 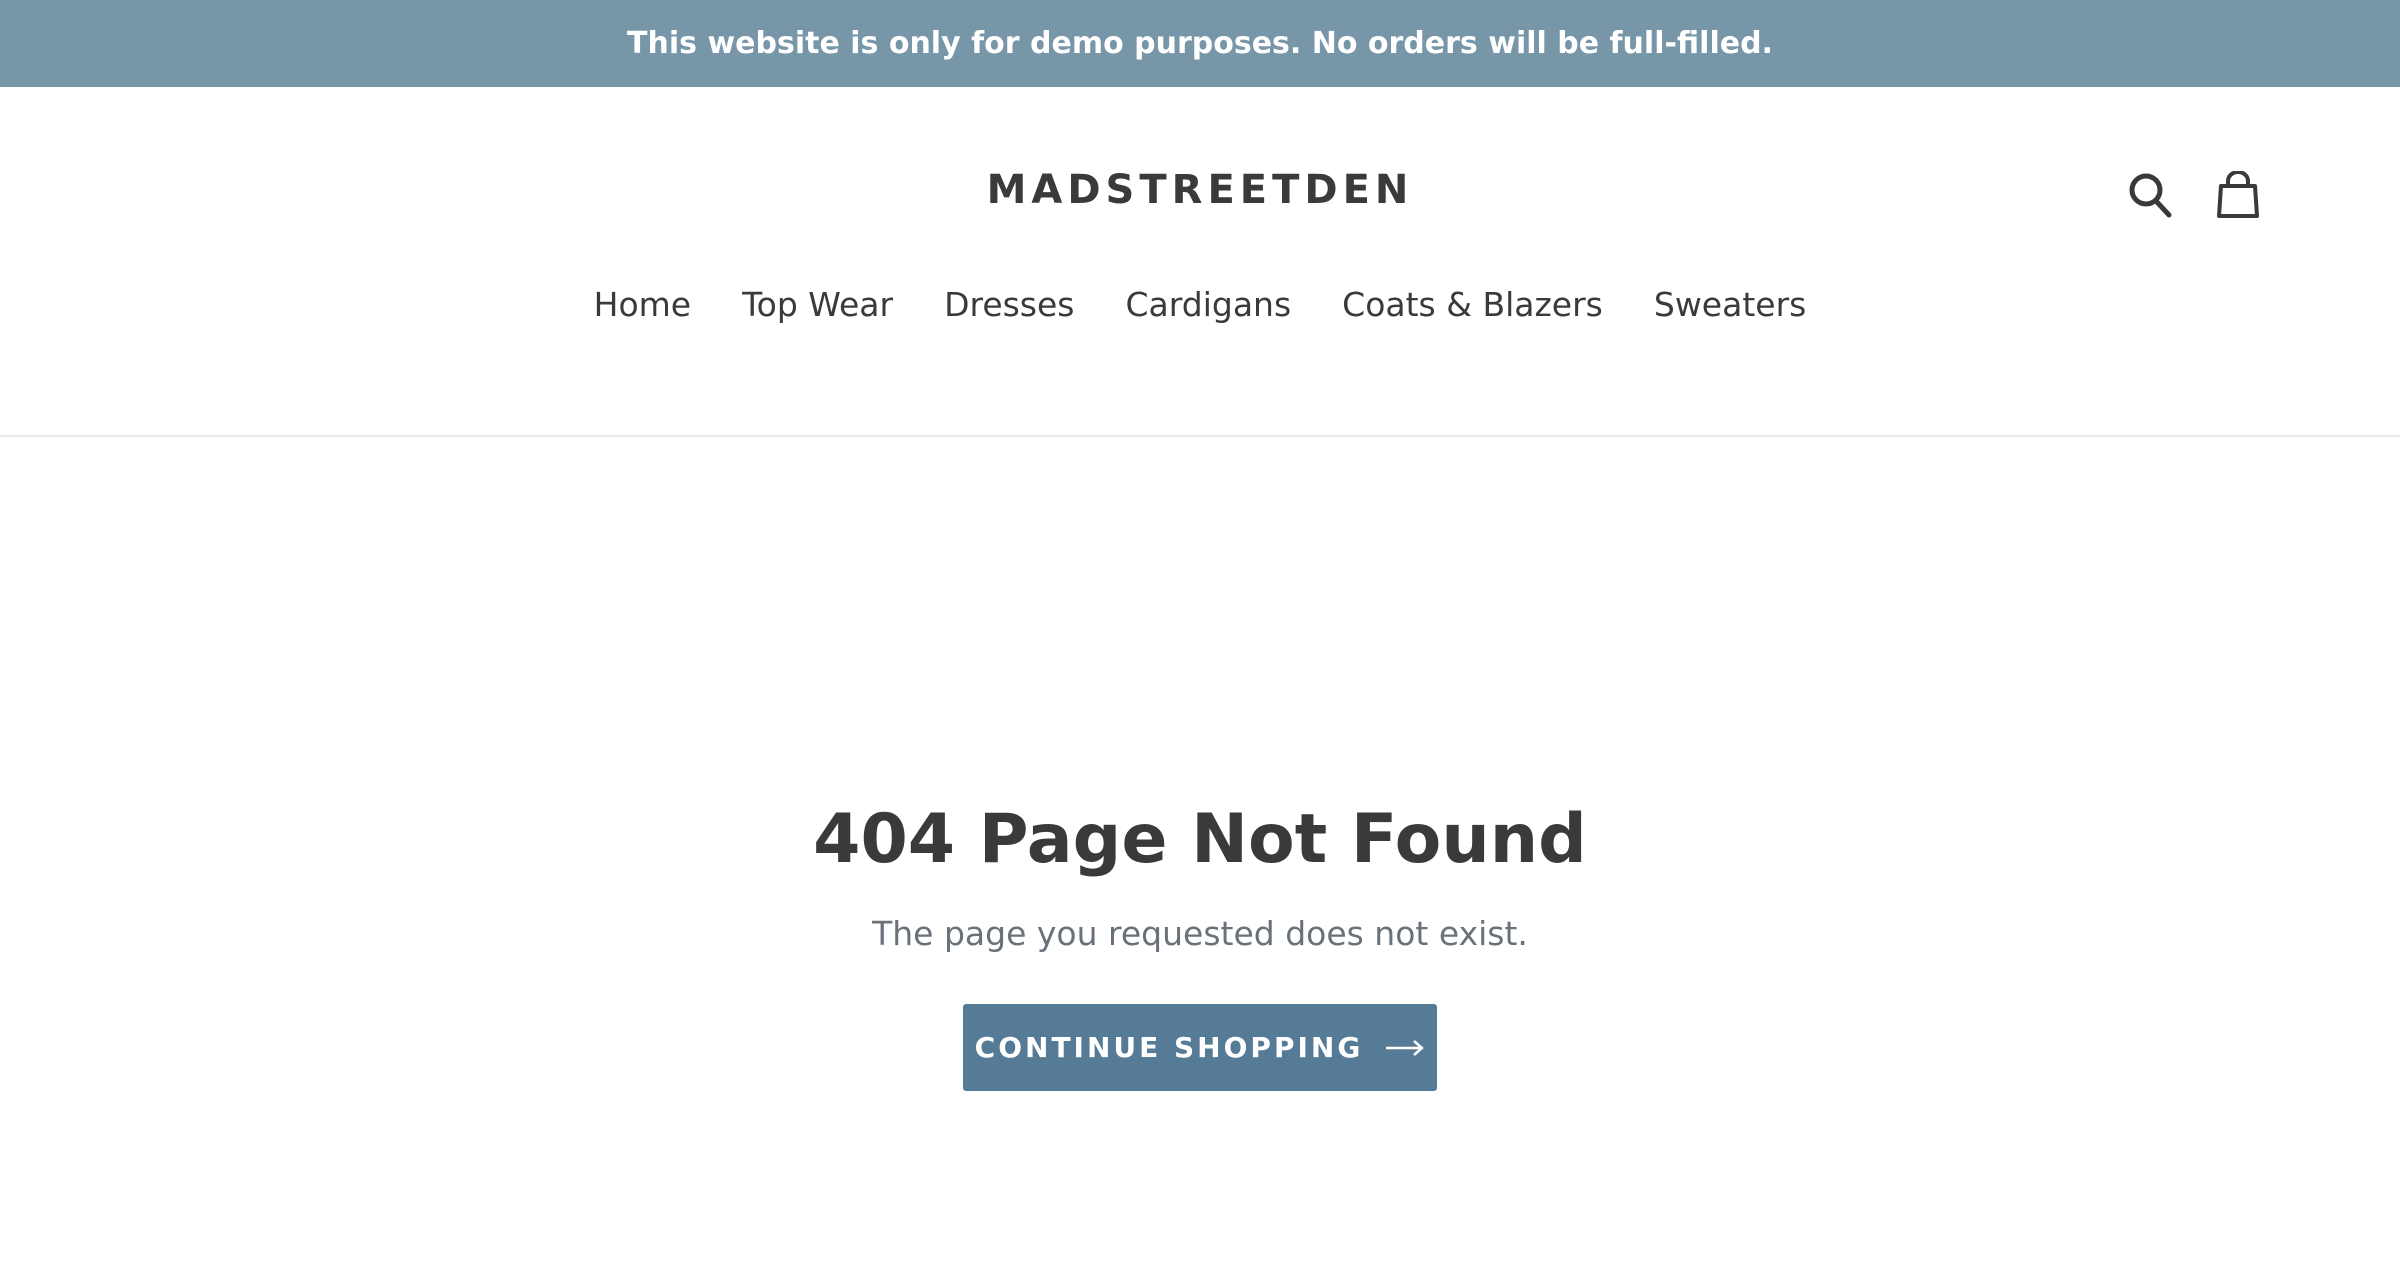 I want to click on search-icon, so click(x=2150, y=195).